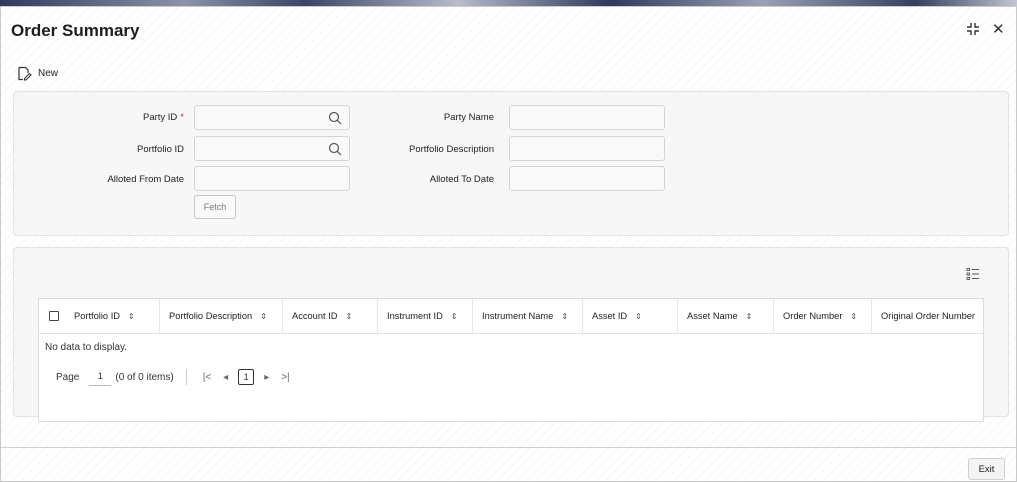 The height and width of the screenshot is (482, 1017). What do you see at coordinates (468, 117) in the screenshot?
I see `party-name-label: Party Name` at bounding box center [468, 117].